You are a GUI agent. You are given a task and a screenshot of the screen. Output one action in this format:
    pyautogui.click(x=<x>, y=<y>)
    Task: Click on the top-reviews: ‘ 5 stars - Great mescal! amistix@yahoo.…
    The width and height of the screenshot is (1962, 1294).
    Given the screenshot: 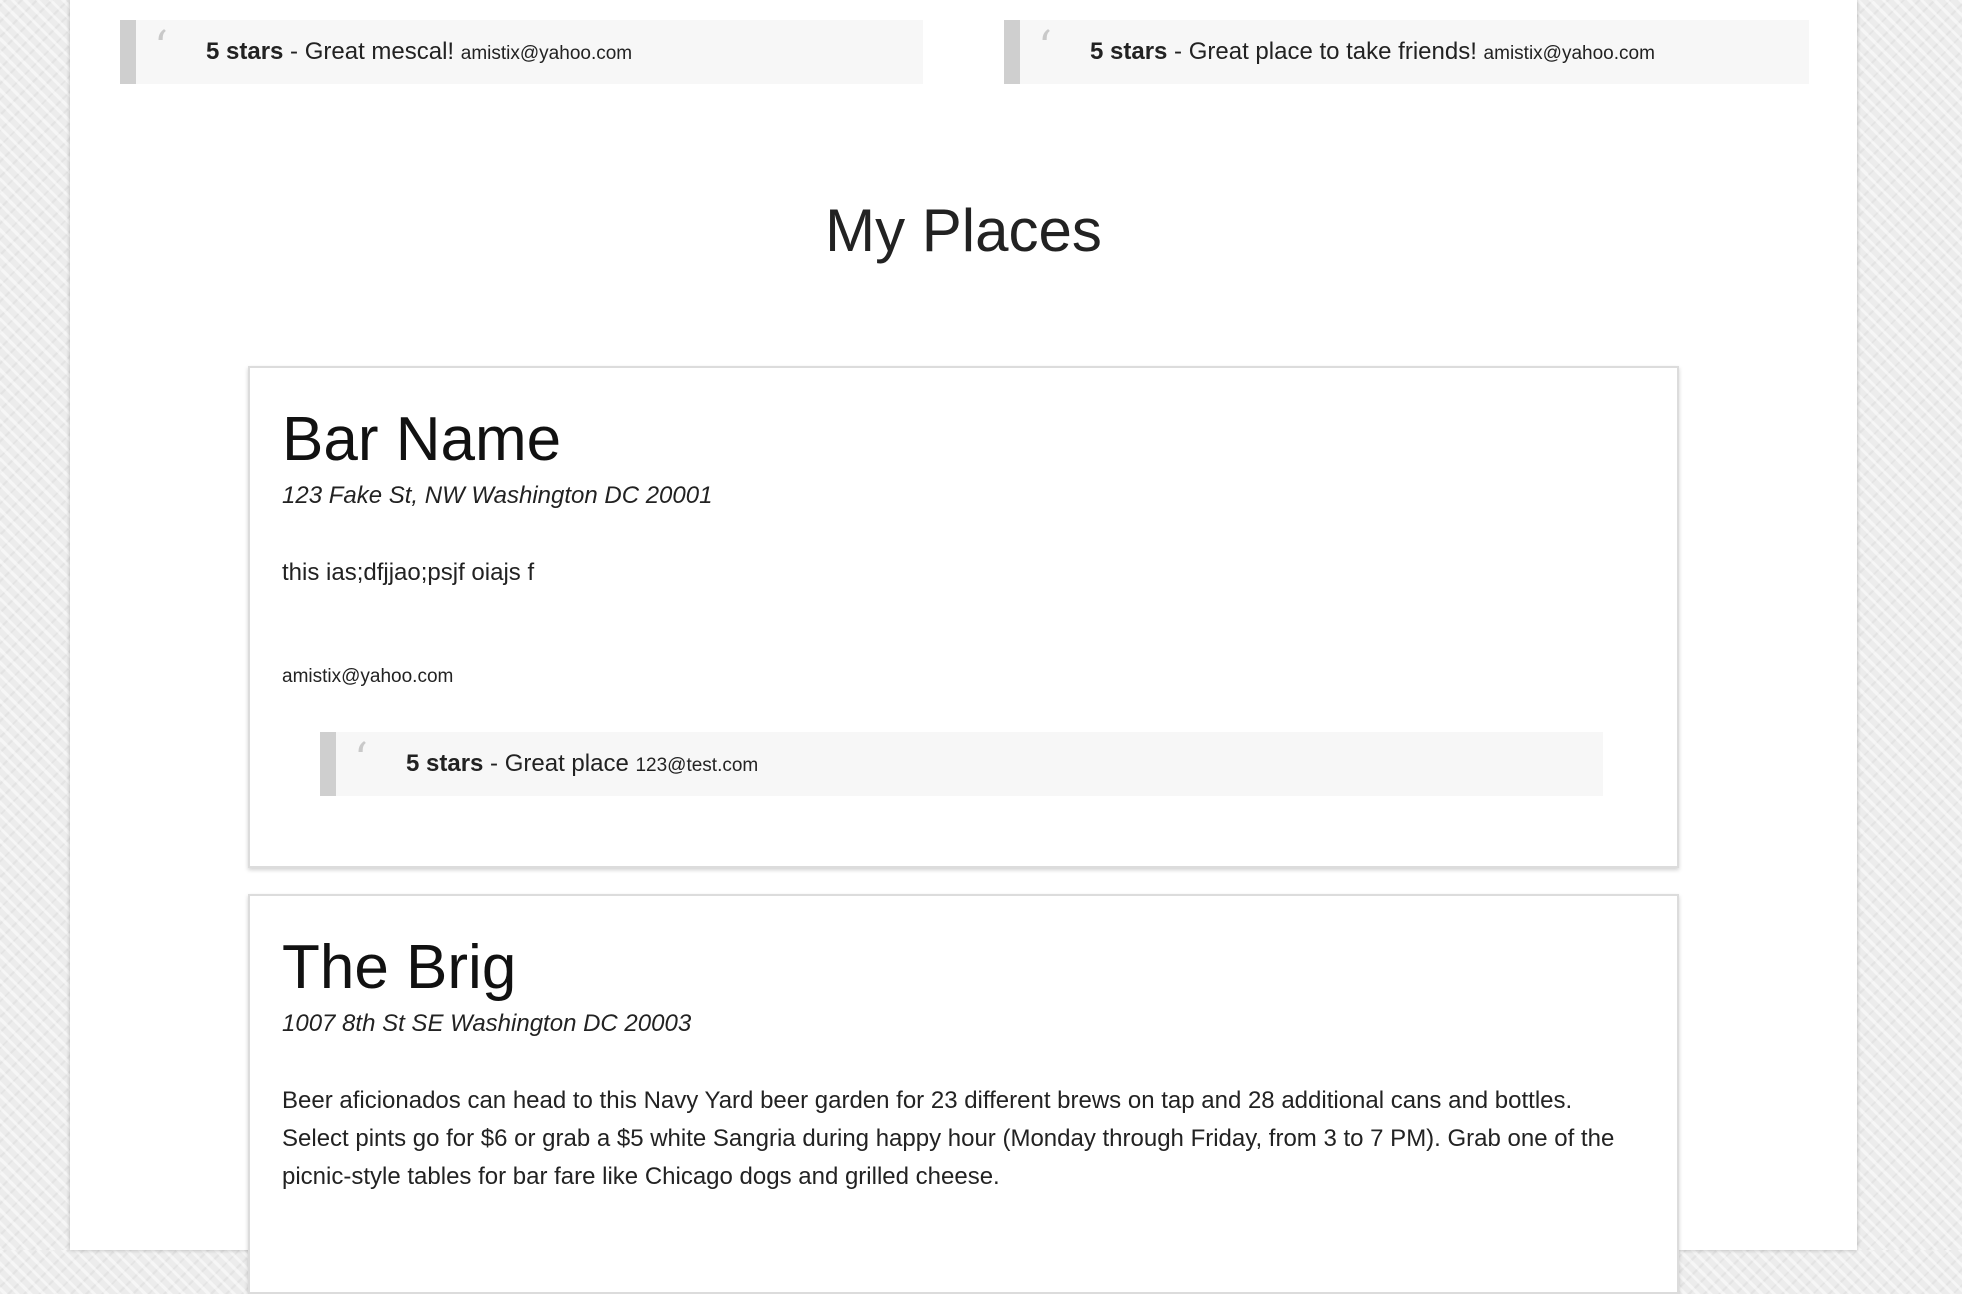 What is the action you would take?
    pyautogui.click(x=964, y=52)
    